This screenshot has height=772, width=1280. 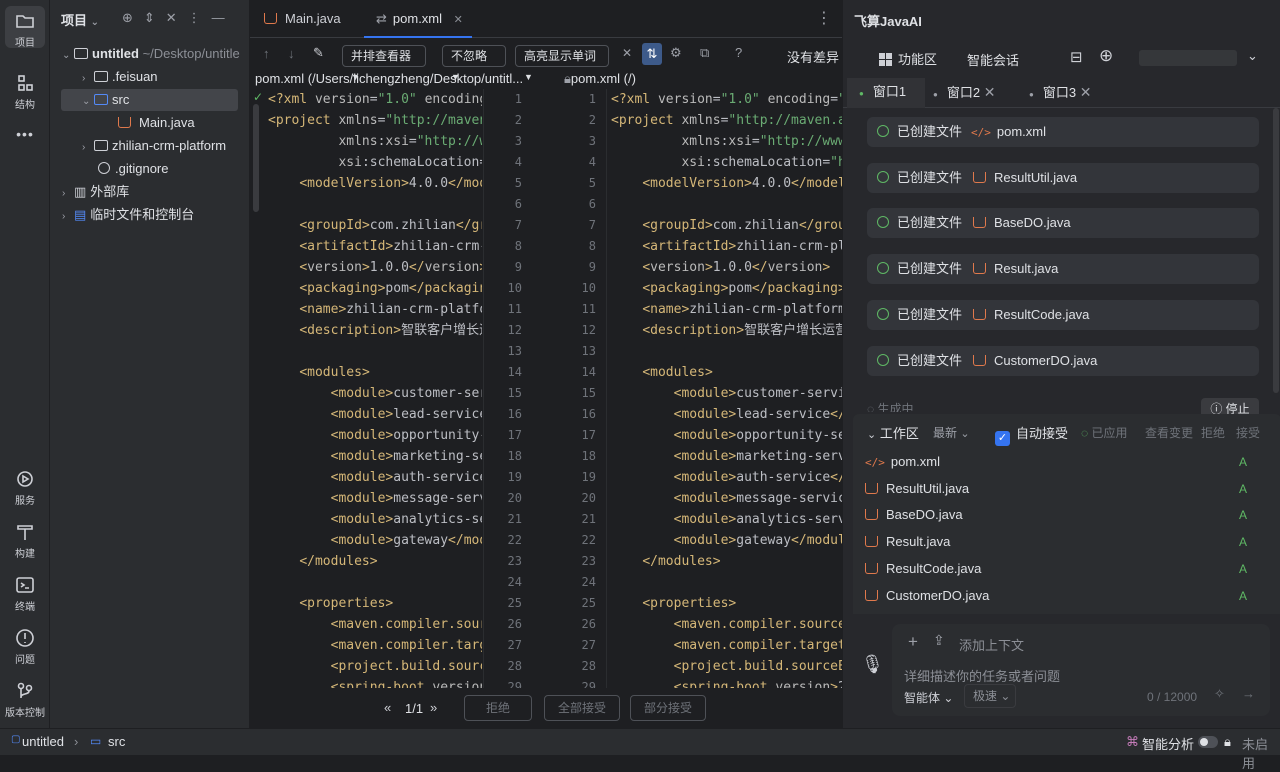 What do you see at coordinates (1063, 569) in the screenshot?
I see `workspace-file-row: ResultCode.java A` at bounding box center [1063, 569].